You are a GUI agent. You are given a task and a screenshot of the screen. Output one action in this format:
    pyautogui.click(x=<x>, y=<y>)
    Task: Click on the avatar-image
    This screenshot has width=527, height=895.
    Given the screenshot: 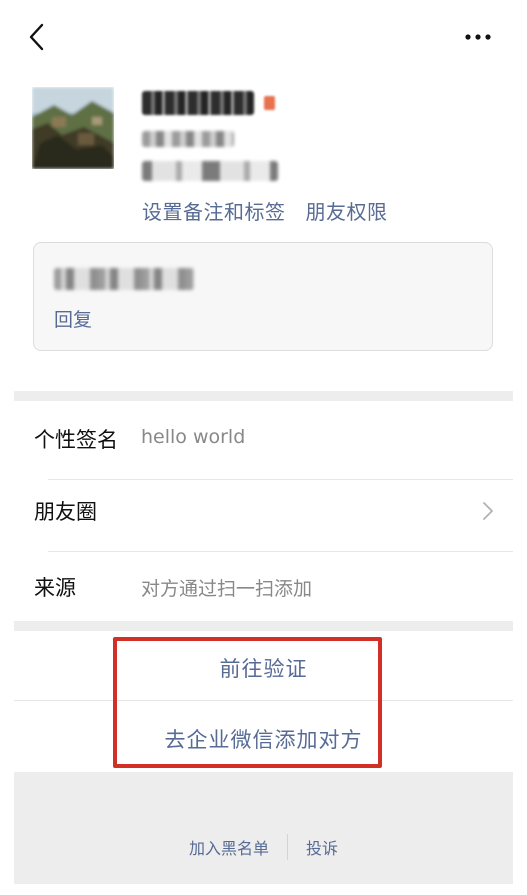 What is the action you would take?
    pyautogui.click(x=73, y=128)
    